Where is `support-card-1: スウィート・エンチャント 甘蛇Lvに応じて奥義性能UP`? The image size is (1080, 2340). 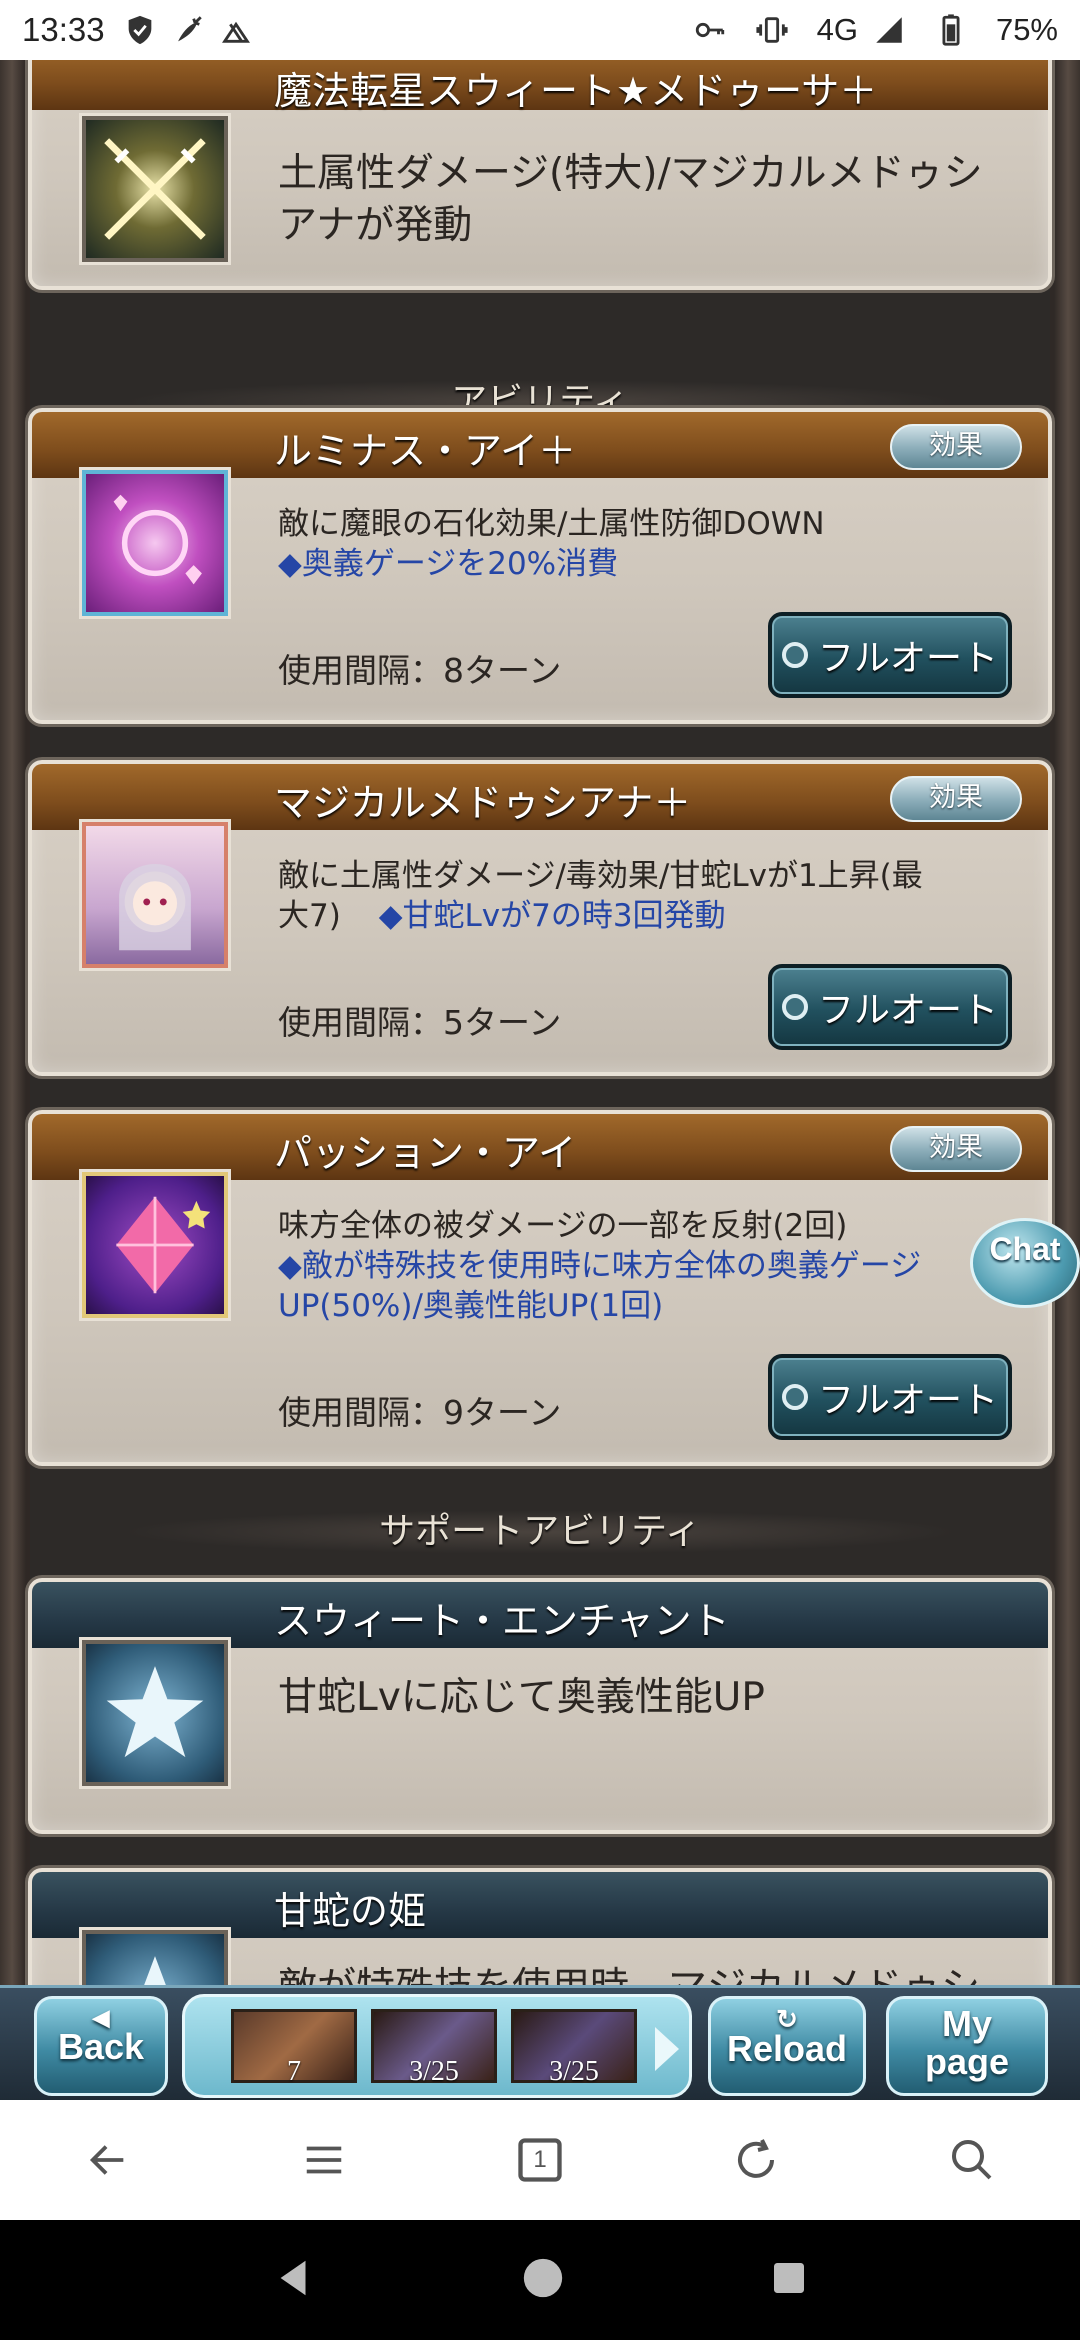
support-card-1: スウィート・エンチャント 甘蛇Lvに応じて奥義性能UP is located at coordinates (540, 1706).